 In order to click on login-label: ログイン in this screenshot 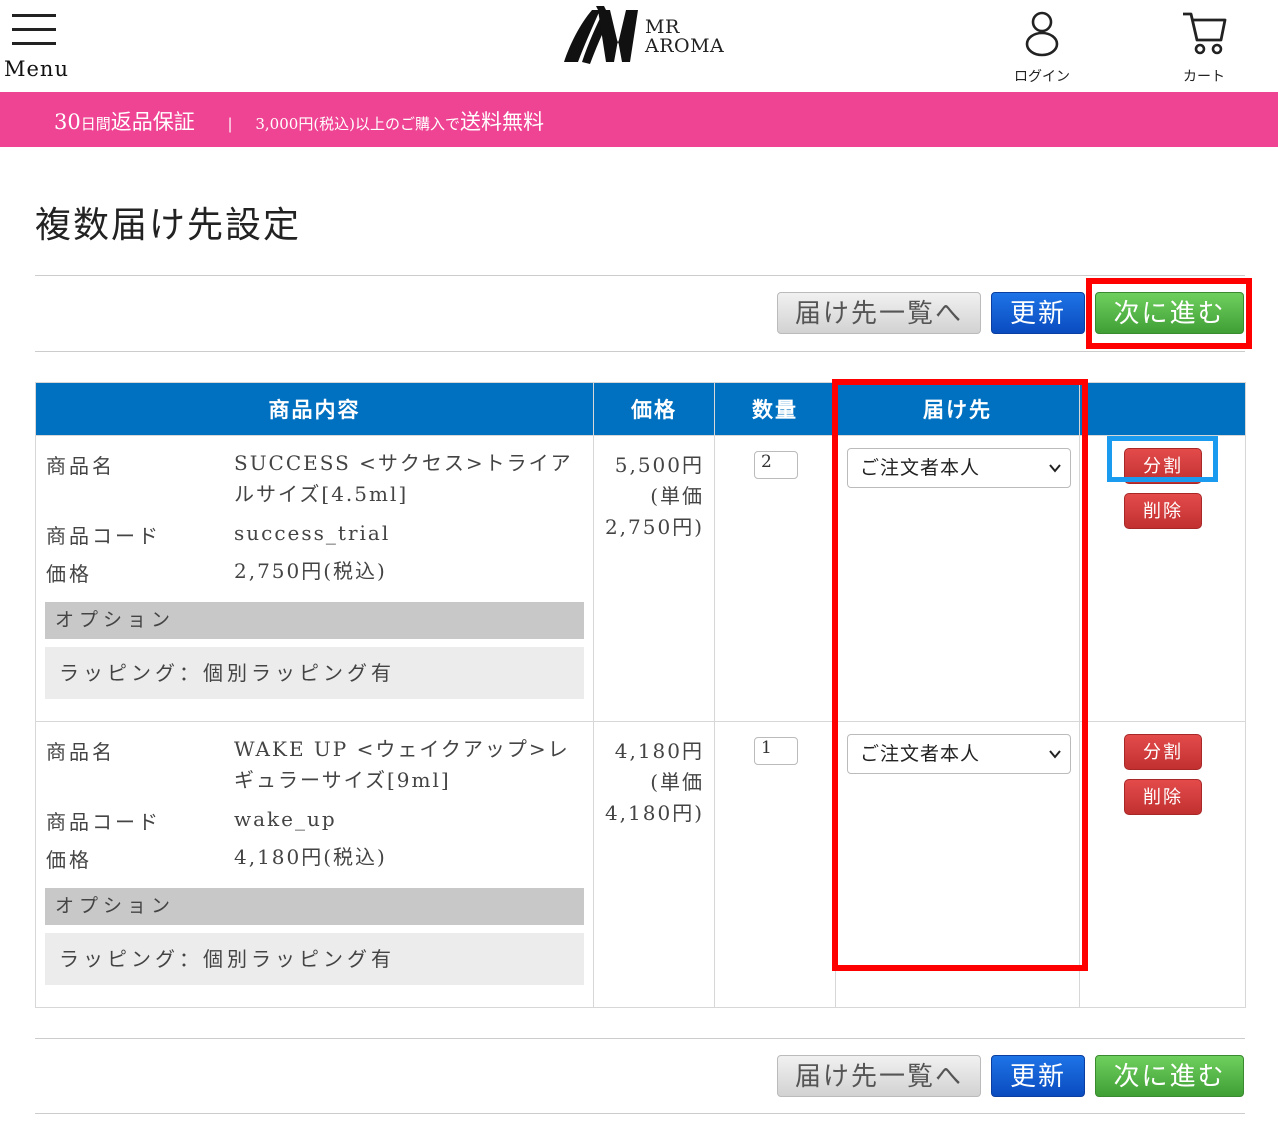, I will do `click(1042, 77)`.